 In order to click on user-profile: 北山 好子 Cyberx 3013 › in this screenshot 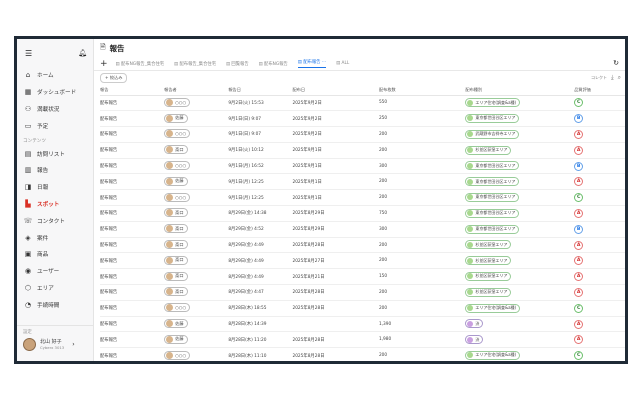, I will do `click(55, 344)`.